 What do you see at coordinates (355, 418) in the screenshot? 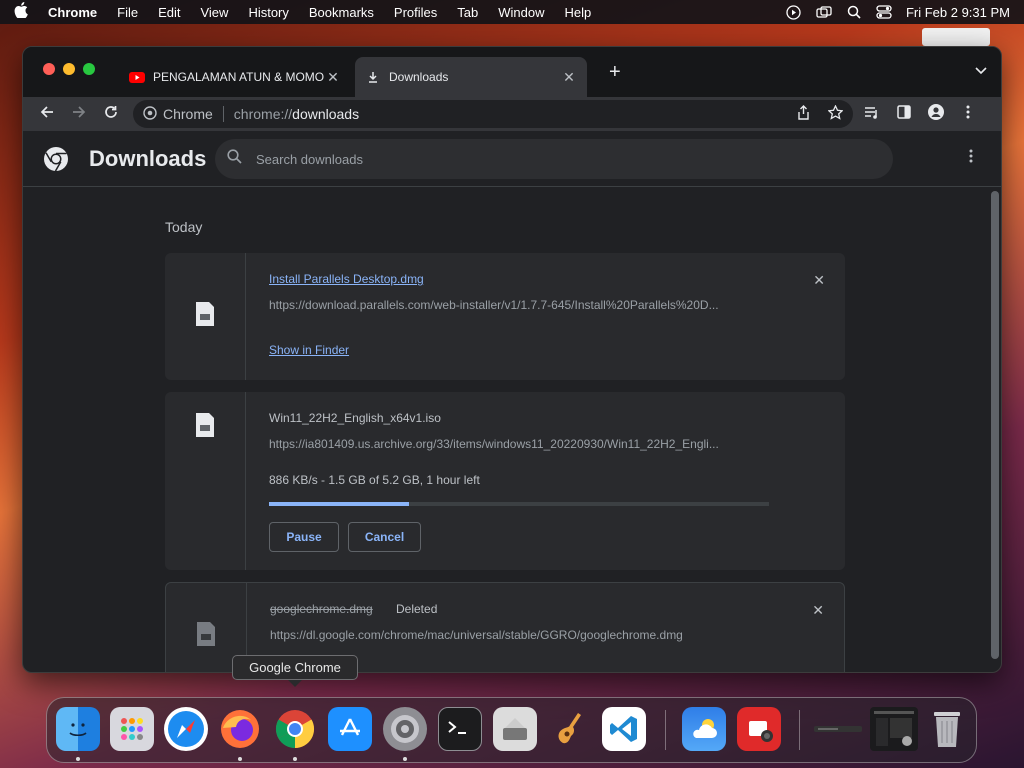
I see `file-name: Win11_22H2_English_x64v1.iso` at bounding box center [355, 418].